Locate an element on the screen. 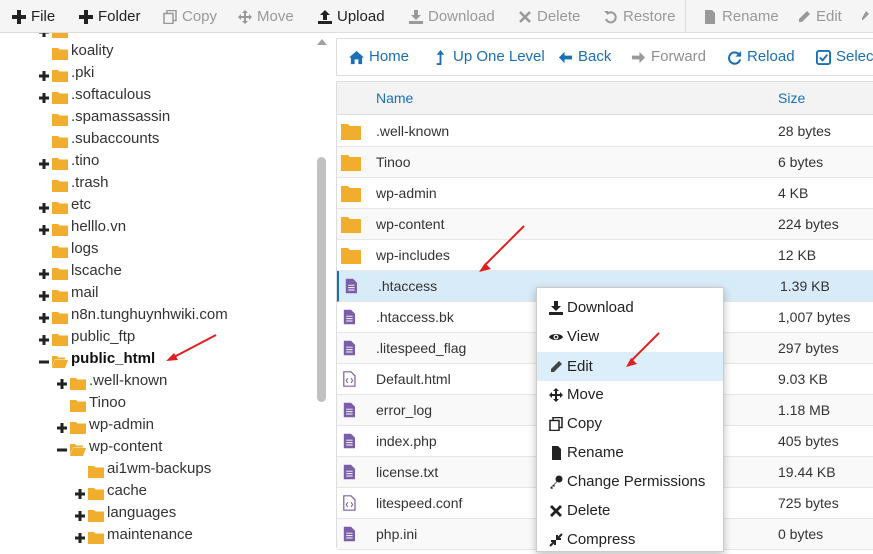 This screenshot has width=873, height=554. folder-open-icon is located at coordinates (78, 448).